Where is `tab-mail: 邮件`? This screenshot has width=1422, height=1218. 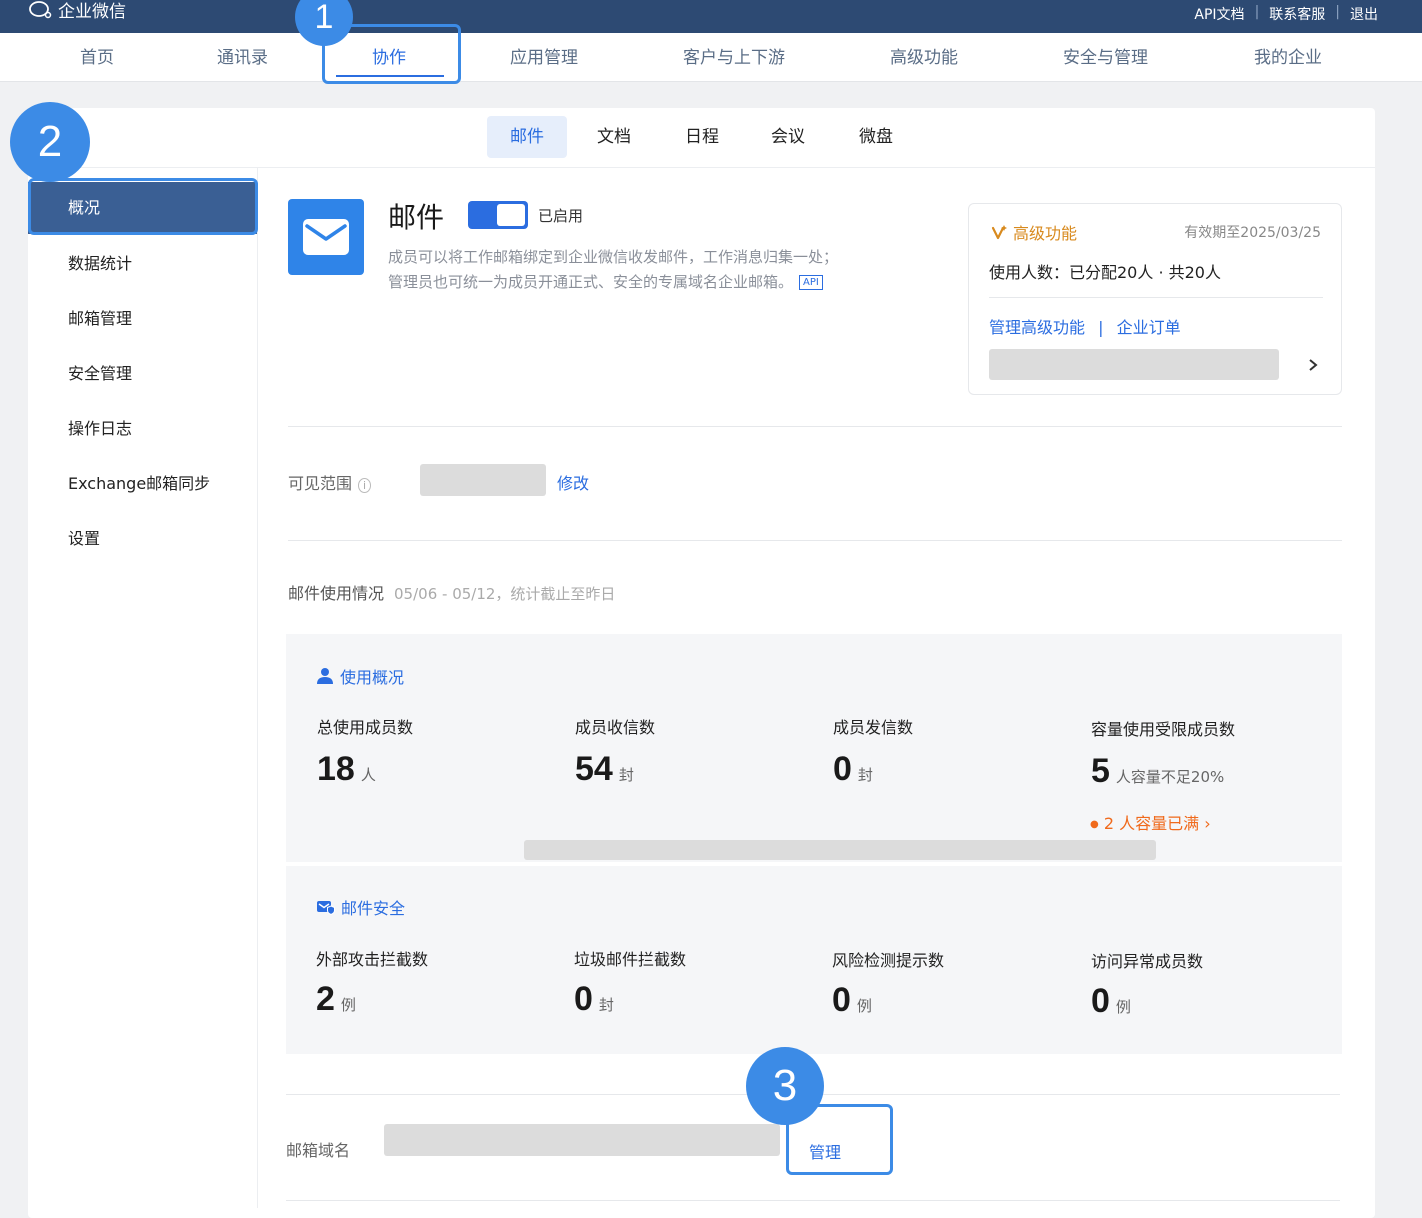
tab-mail: 邮件 is located at coordinates (527, 137).